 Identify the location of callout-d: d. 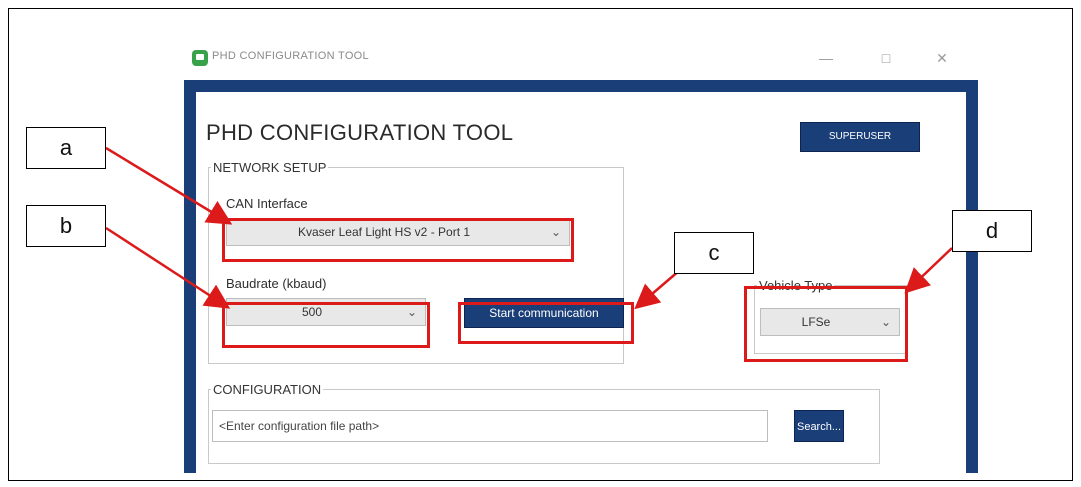
(992, 231).